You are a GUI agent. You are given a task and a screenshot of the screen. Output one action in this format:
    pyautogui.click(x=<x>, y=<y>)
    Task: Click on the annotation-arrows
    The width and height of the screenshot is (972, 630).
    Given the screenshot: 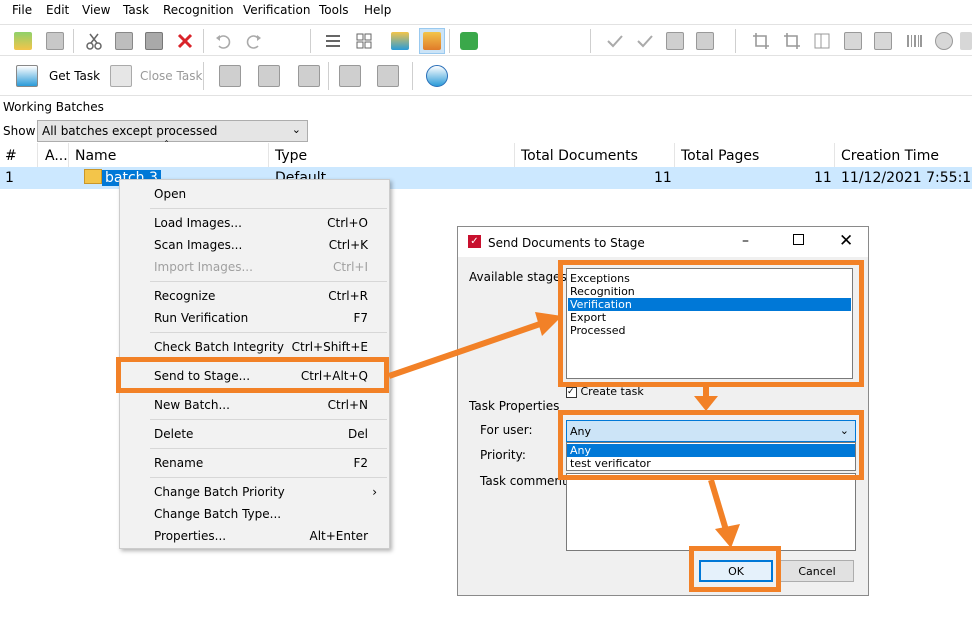 What is the action you would take?
    pyautogui.click(x=564, y=430)
    